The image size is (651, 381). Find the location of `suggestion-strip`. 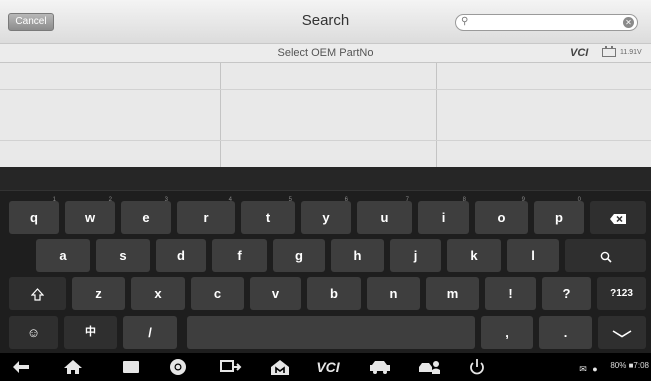

suggestion-strip is located at coordinates (325, 179).